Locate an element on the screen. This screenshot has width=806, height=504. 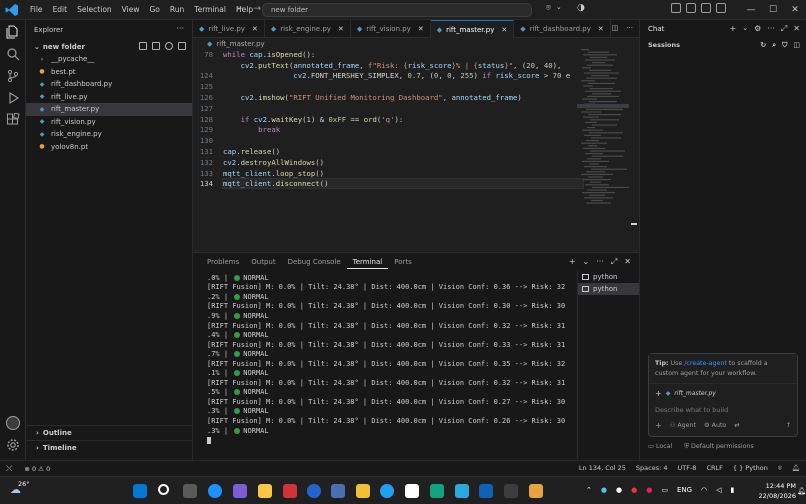
notion-icon is located at coordinates (412, 491).